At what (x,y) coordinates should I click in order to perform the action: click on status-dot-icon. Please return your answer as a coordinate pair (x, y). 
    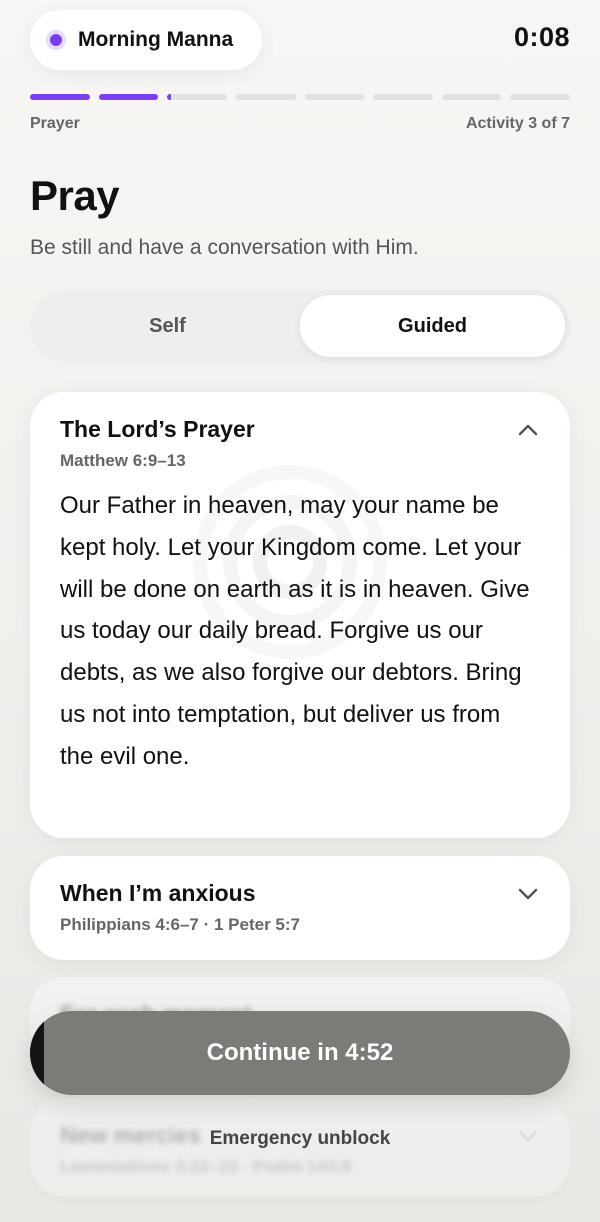
    Looking at the image, I should click on (56, 40).